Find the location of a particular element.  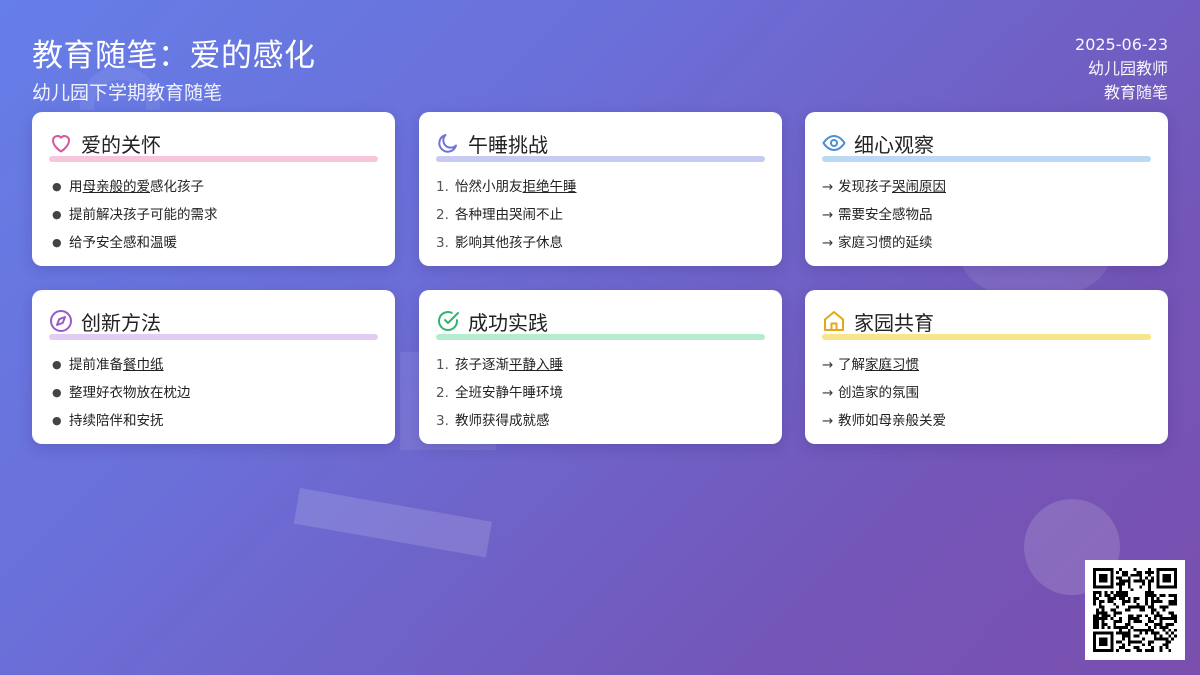

page-title: 教育随笔：爱的感化 is located at coordinates (174, 56).